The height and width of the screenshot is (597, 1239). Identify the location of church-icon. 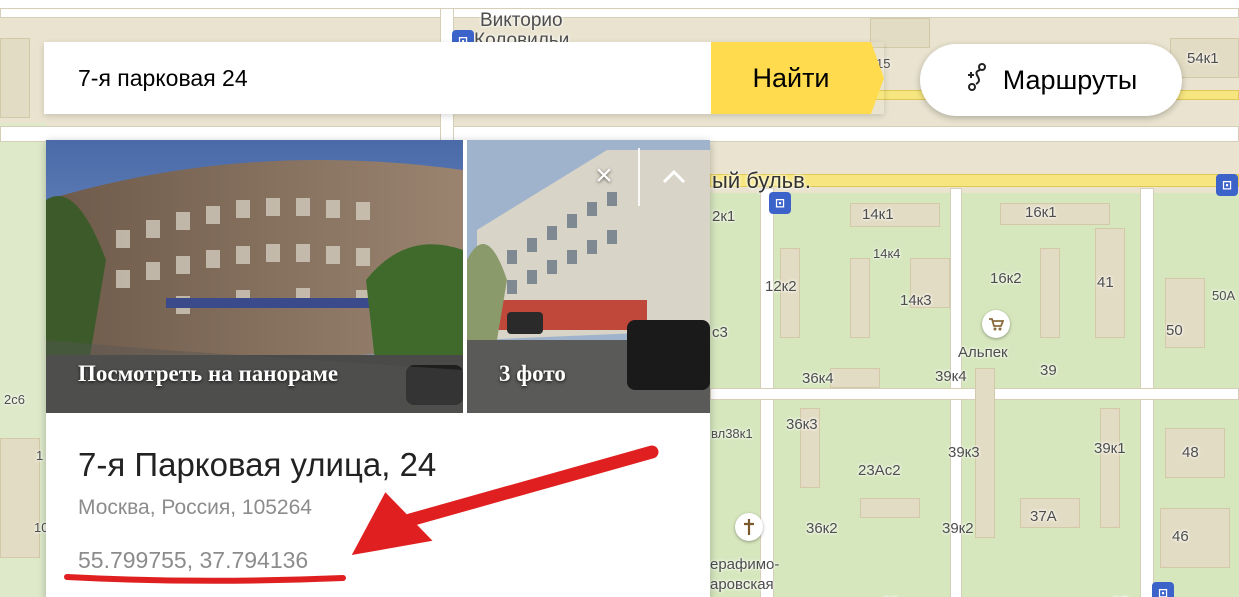
(749, 527).